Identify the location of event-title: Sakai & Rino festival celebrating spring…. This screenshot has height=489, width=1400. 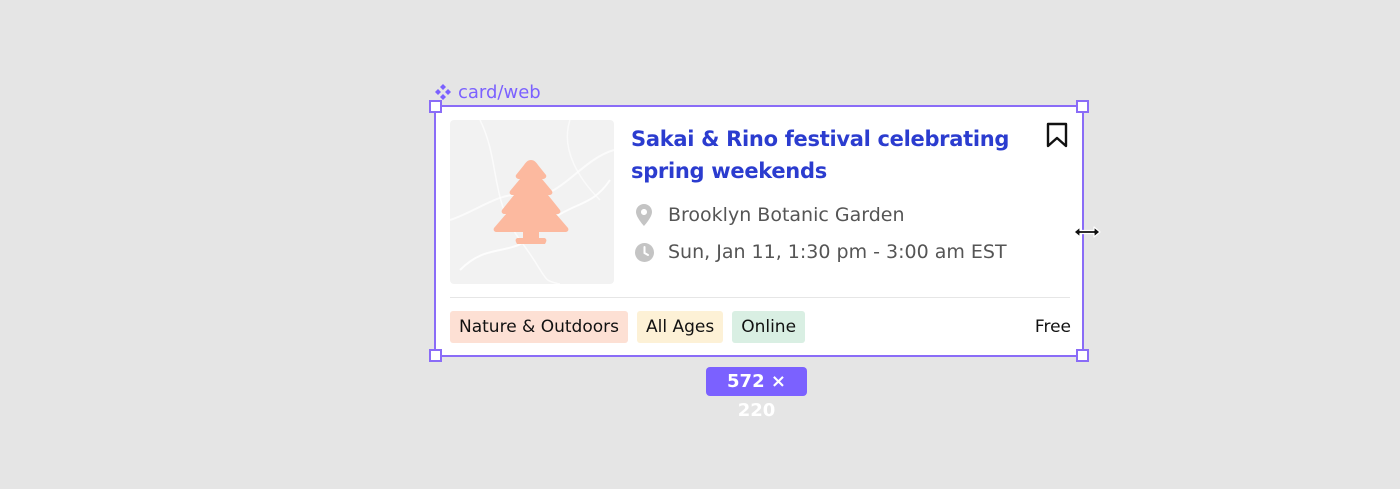
(831, 155).